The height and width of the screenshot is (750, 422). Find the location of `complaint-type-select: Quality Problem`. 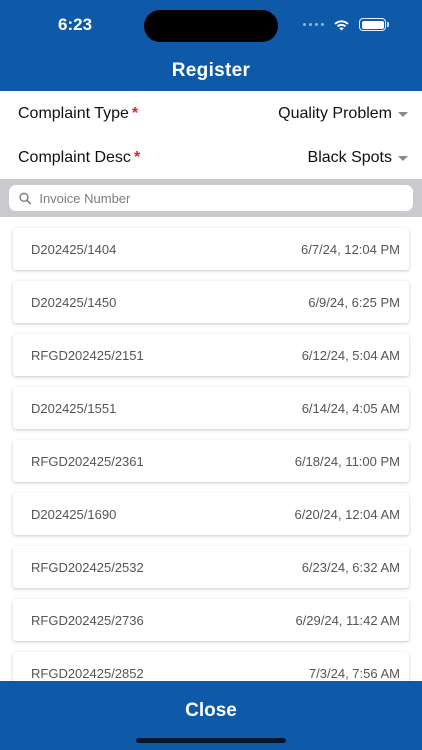

complaint-type-select: Quality Problem is located at coordinates (343, 114).